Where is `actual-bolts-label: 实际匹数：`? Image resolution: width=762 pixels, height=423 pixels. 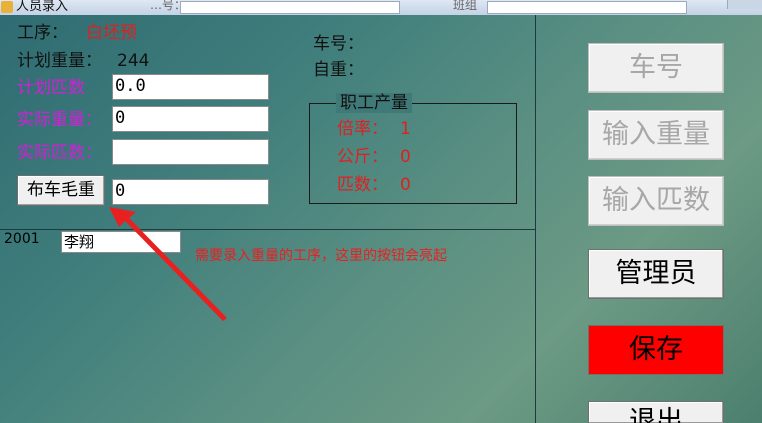
actual-bolts-label: 实际匹数： is located at coordinates (59, 153).